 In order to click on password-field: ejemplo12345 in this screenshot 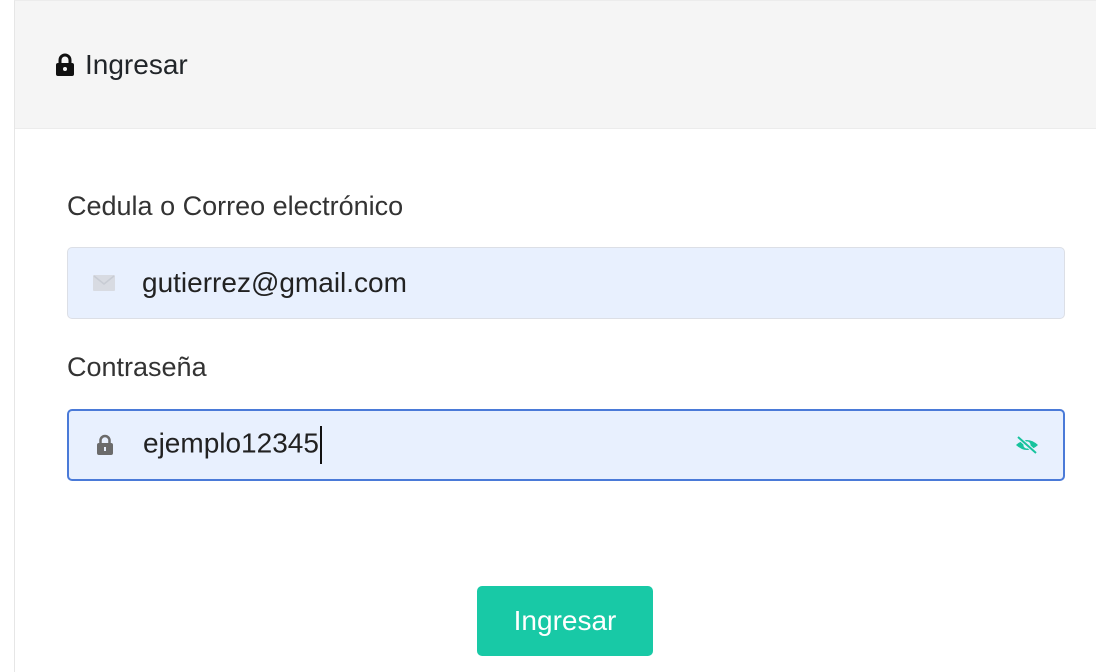, I will do `click(566, 445)`.